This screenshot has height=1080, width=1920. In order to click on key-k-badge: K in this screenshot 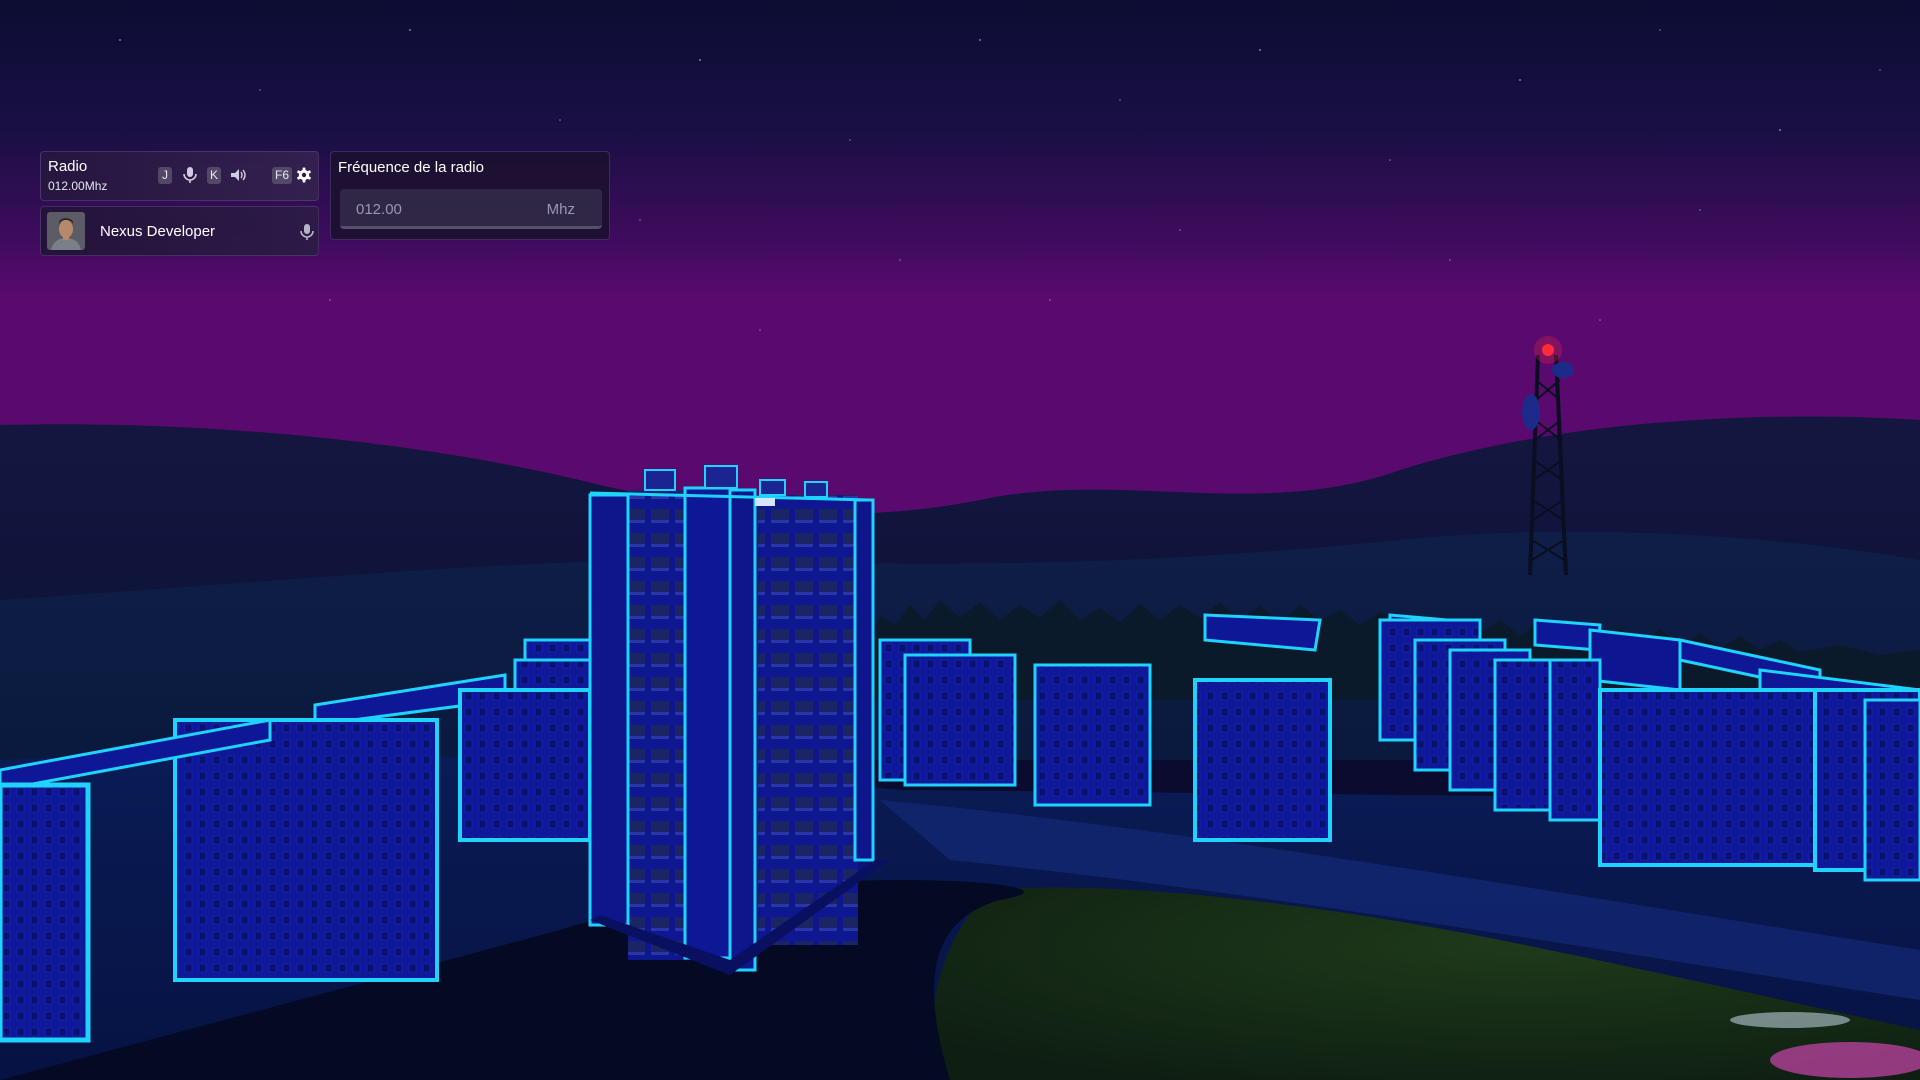, I will do `click(214, 175)`.